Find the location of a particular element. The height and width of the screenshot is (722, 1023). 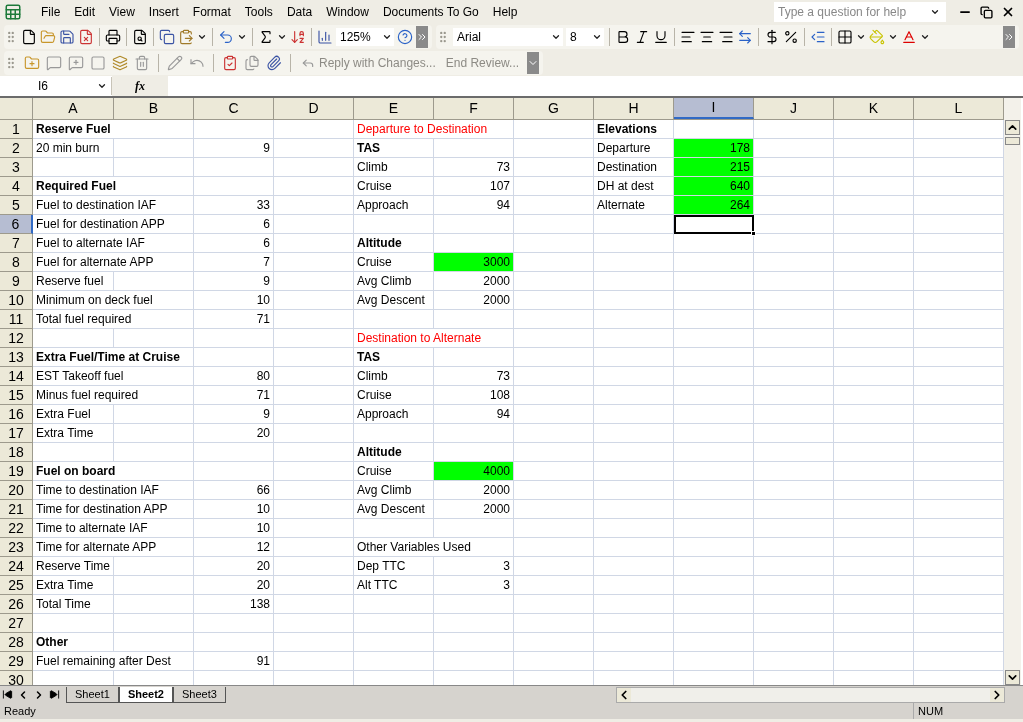

row-header: 15 is located at coordinates (16, 395).